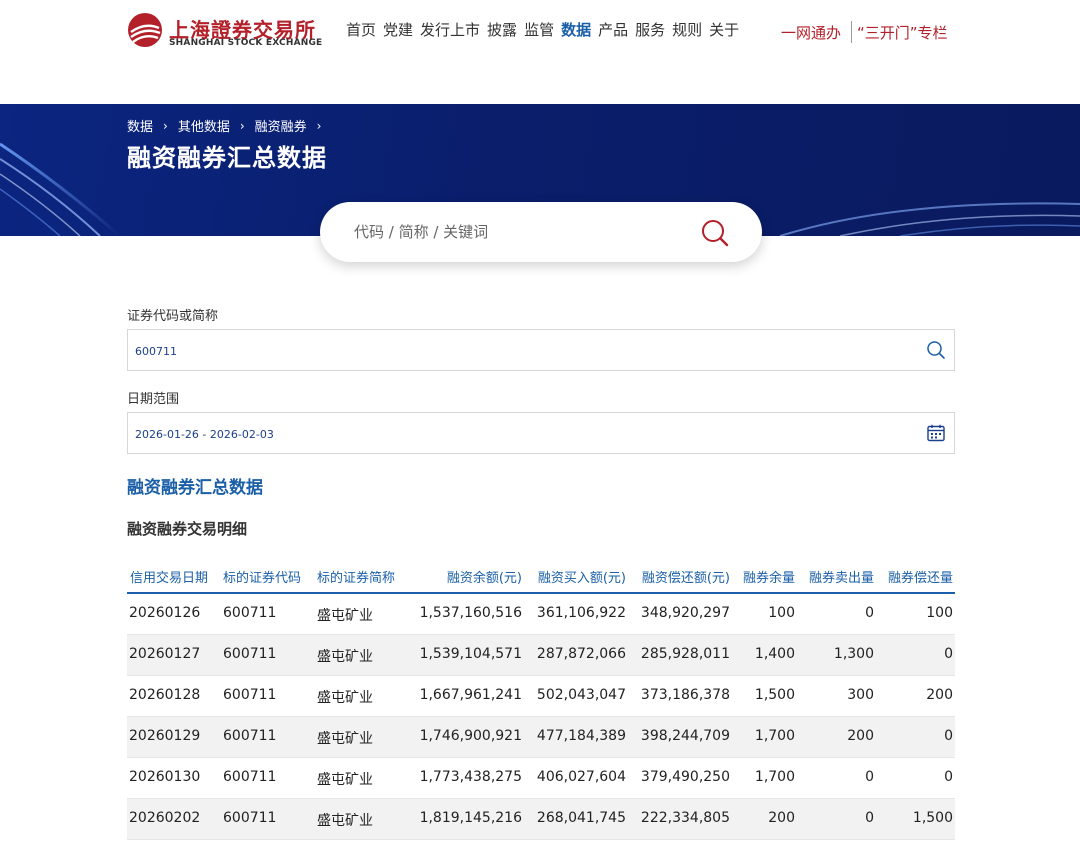  I want to click on cell-trade-date: 20260126, so click(165, 613).